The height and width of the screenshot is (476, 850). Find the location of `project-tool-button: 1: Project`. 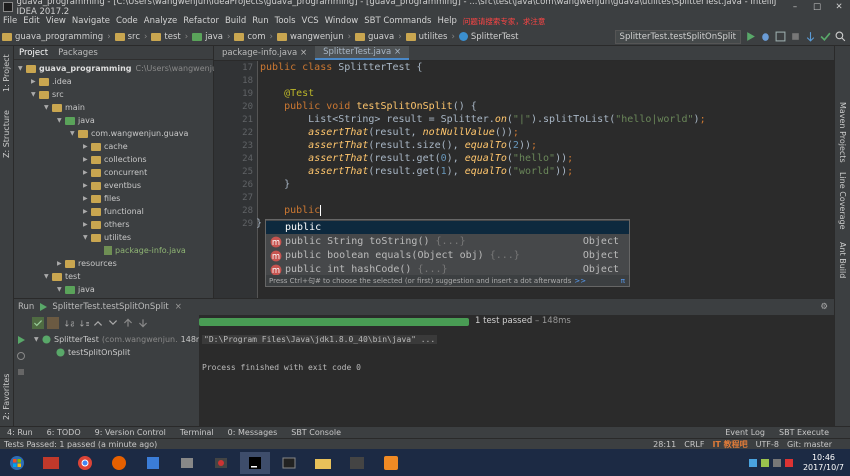

project-tool-button: 1: Project is located at coordinates (6, 73).